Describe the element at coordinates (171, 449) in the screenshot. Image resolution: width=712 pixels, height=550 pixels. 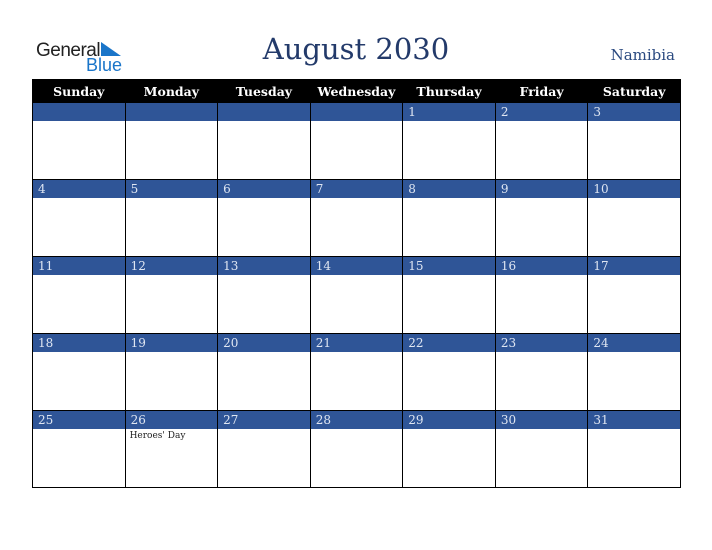
I see `day-cell: 26 Heroes' Day` at that location.